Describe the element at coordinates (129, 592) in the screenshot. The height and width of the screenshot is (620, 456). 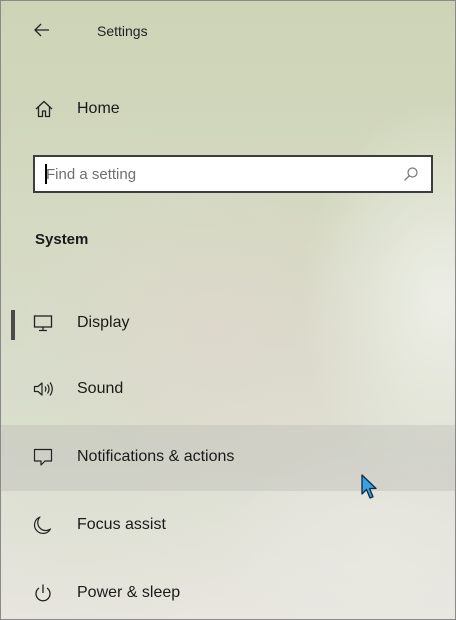
I see `nav-item-label: Power & sleep` at that location.